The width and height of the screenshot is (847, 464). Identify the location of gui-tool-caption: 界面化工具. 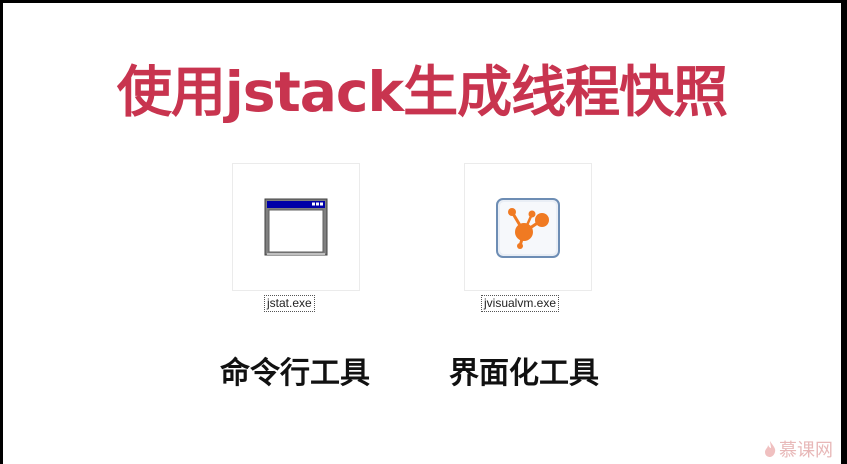
(524, 373).